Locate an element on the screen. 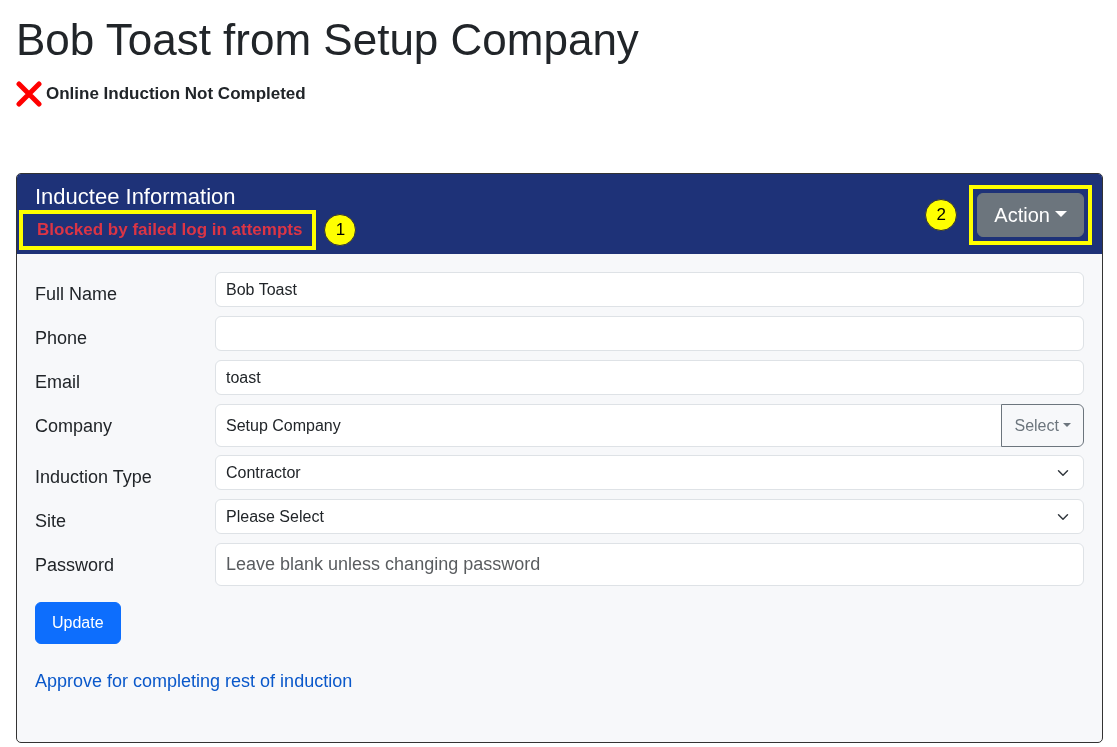 The width and height of the screenshot is (1117, 747). text-input-field: toast is located at coordinates (649, 378).